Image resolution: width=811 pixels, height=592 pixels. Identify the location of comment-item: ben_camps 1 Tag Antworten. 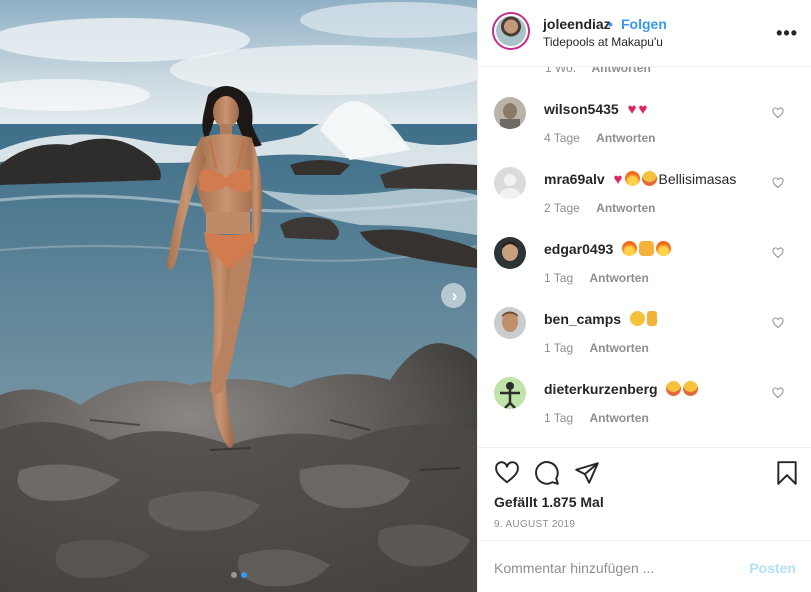
(644, 342).